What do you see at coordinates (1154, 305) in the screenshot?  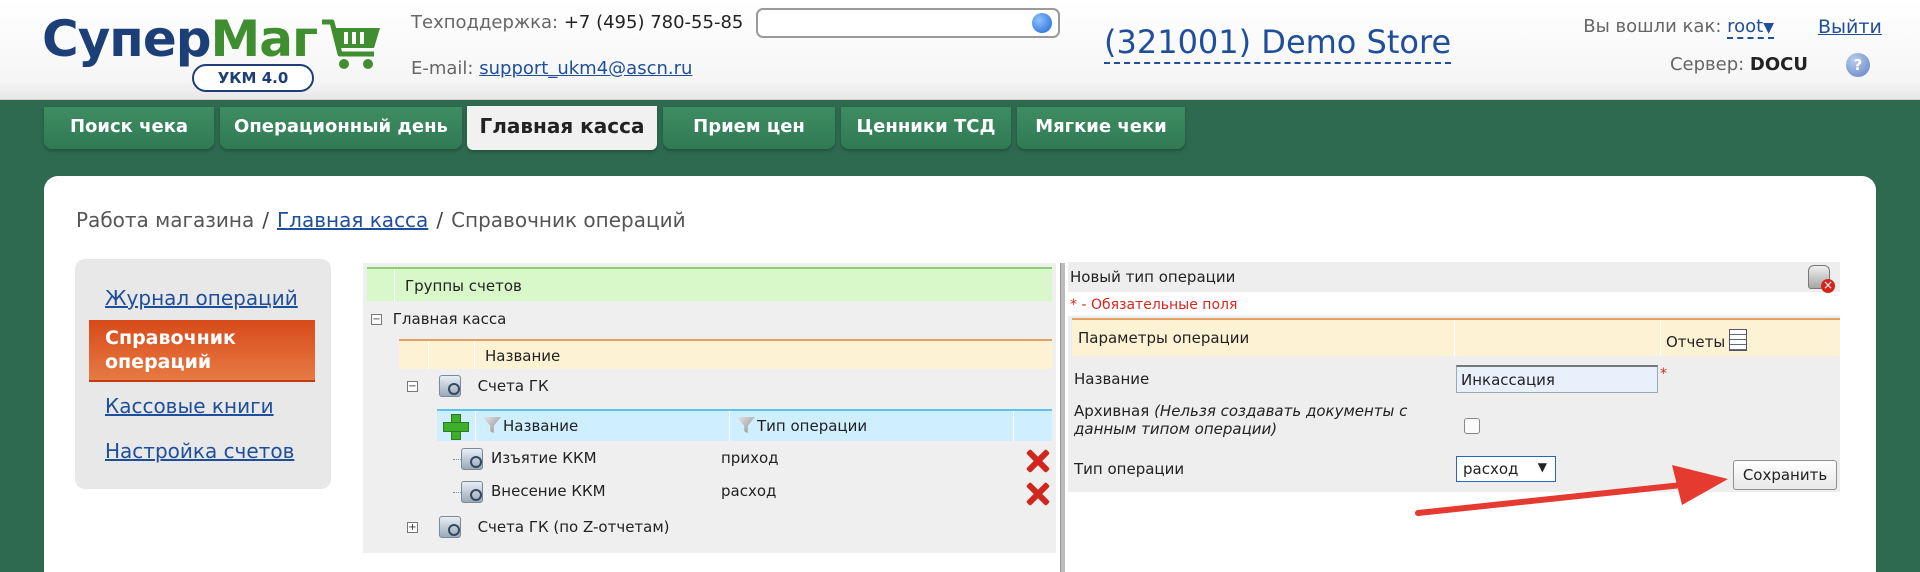 I see `required-fields-note: * - Обязательные поля` at bounding box center [1154, 305].